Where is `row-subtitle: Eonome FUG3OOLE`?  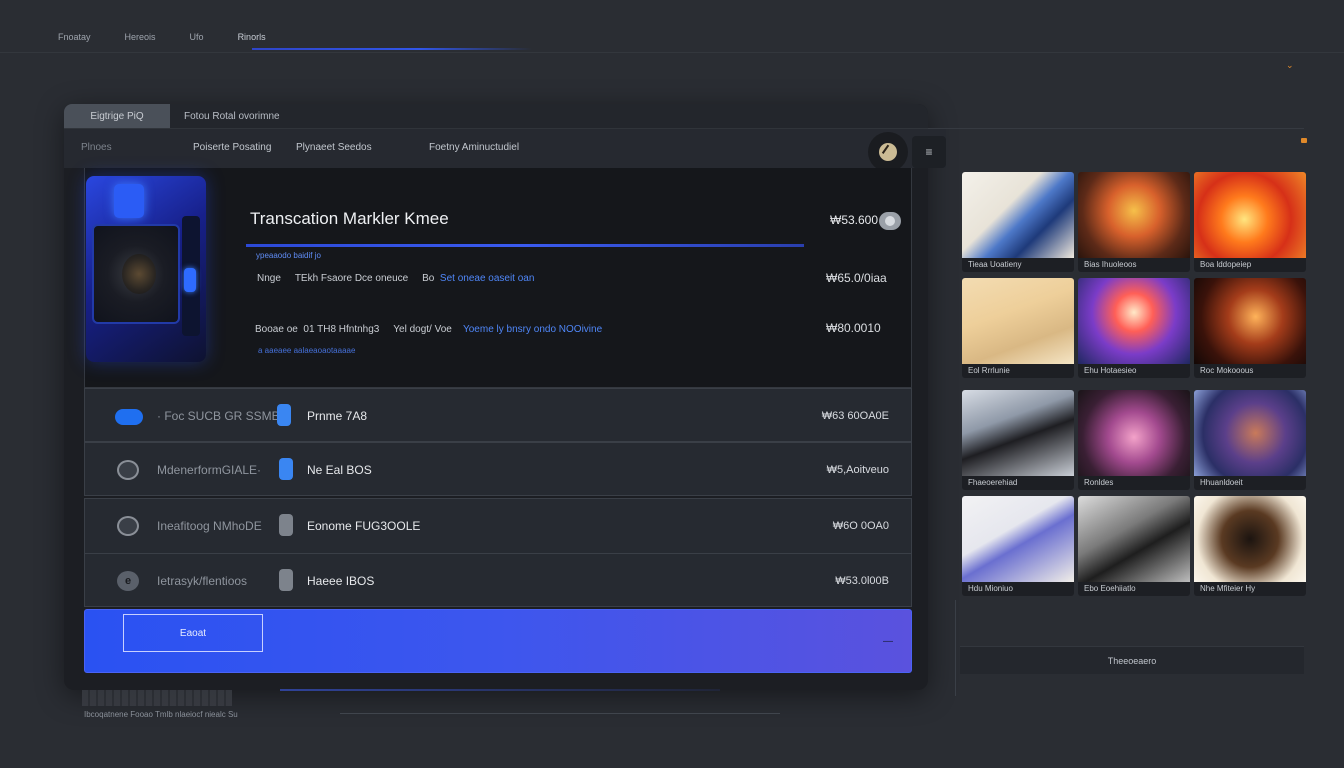 row-subtitle: Eonome FUG3OOLE is located at coordinates (364, 526).